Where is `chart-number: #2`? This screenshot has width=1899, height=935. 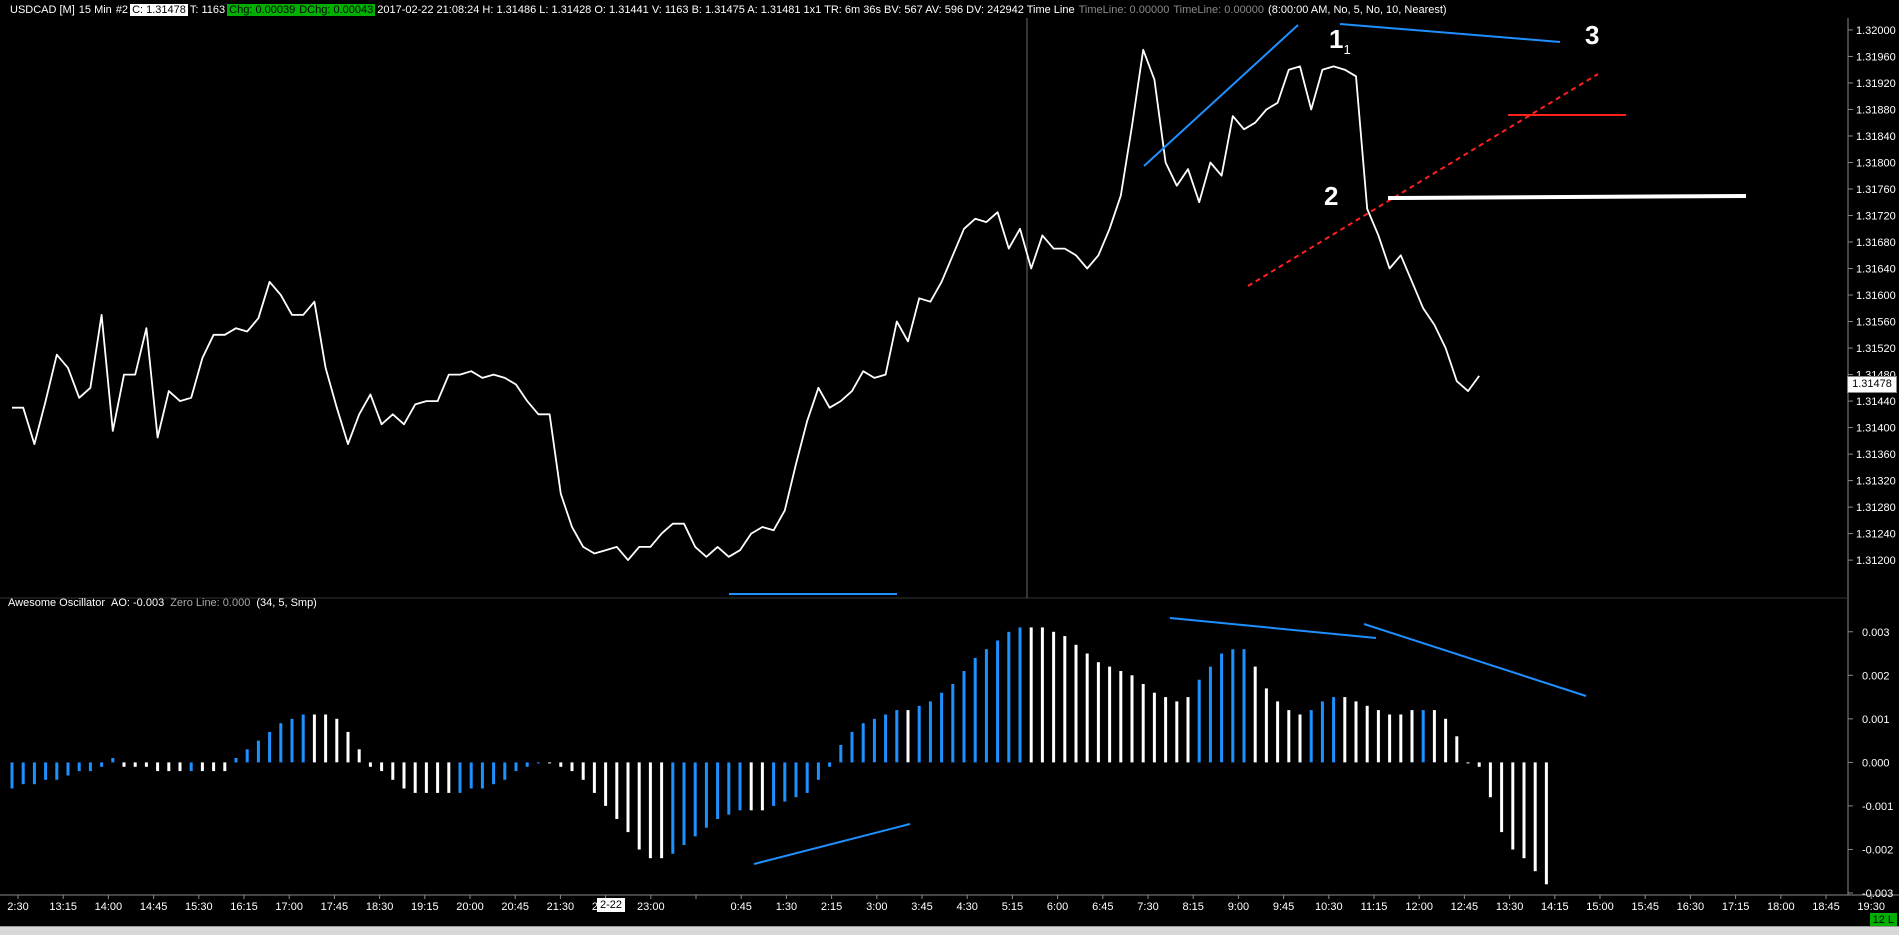 chart-number: #2 is located at coordinates (122, 10).